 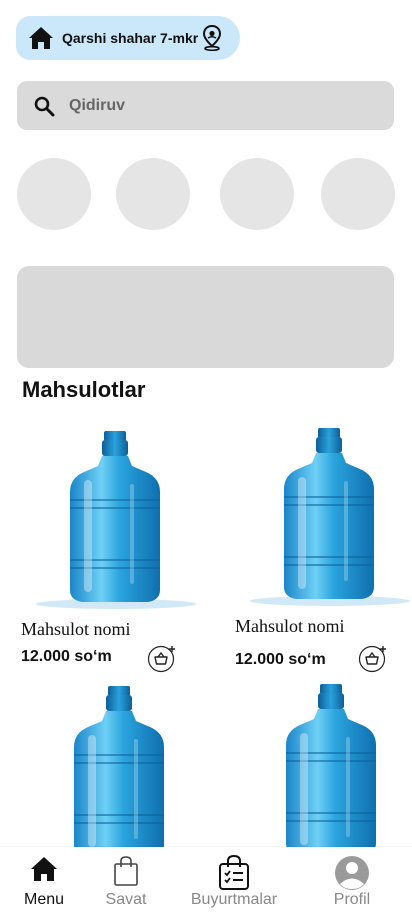 I want to click on nav-item-buyurtmalar: Buyurtmalar, so click(x=234, y=882).